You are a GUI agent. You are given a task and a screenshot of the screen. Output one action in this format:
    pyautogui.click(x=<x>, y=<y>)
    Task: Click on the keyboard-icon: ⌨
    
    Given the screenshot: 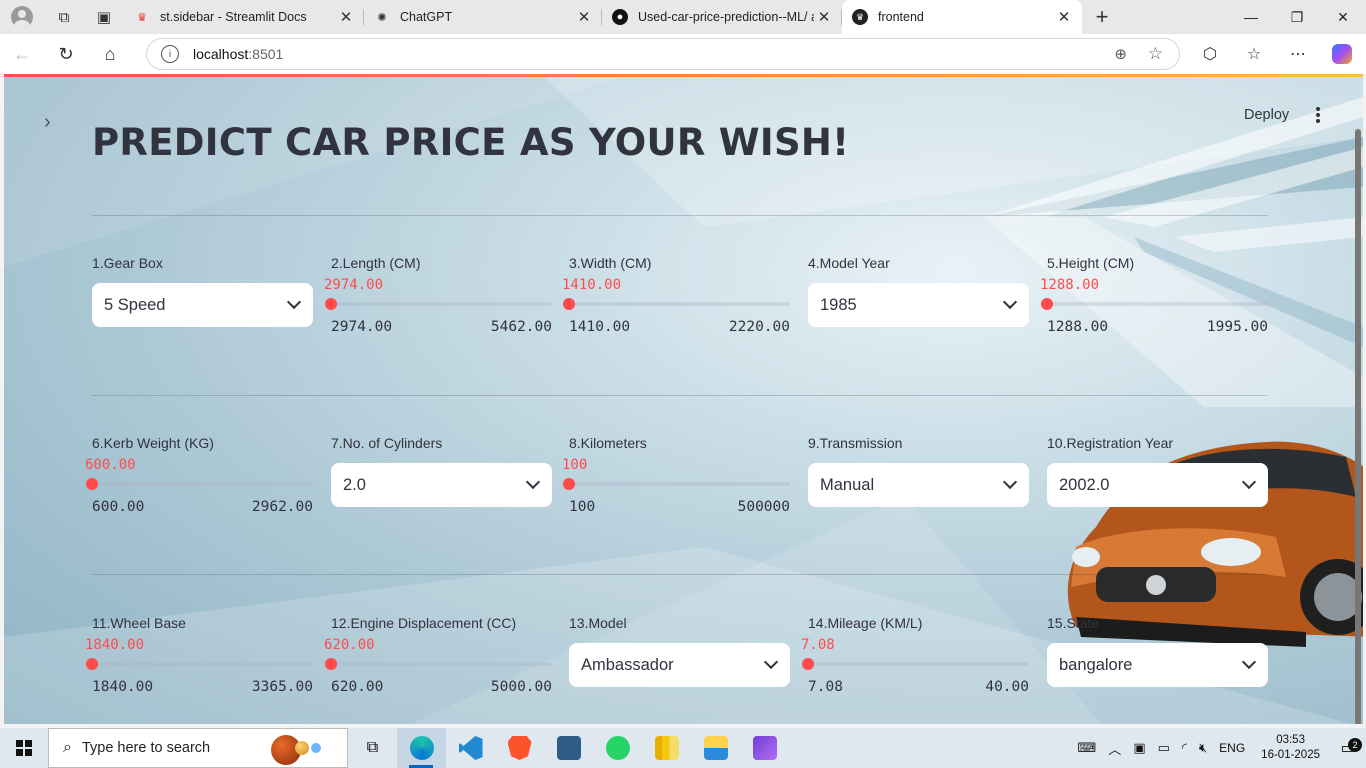 What is the action you would take?
    pyautogui.click(x=1087, y=748)
    